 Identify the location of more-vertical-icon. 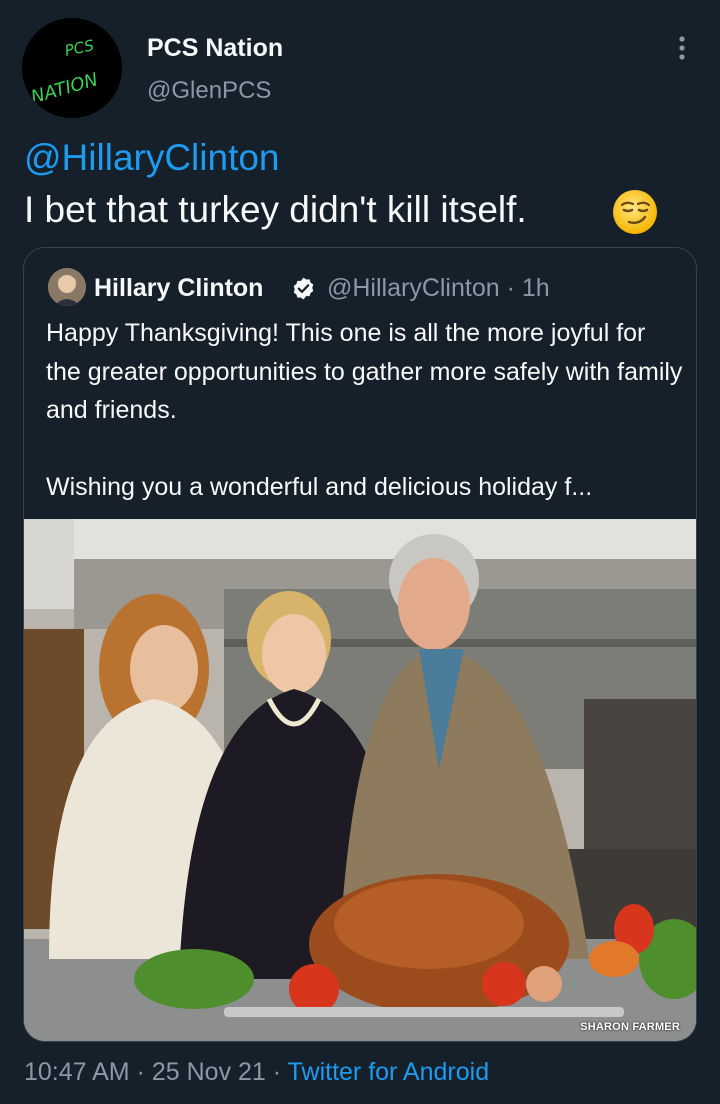
(682, 48).